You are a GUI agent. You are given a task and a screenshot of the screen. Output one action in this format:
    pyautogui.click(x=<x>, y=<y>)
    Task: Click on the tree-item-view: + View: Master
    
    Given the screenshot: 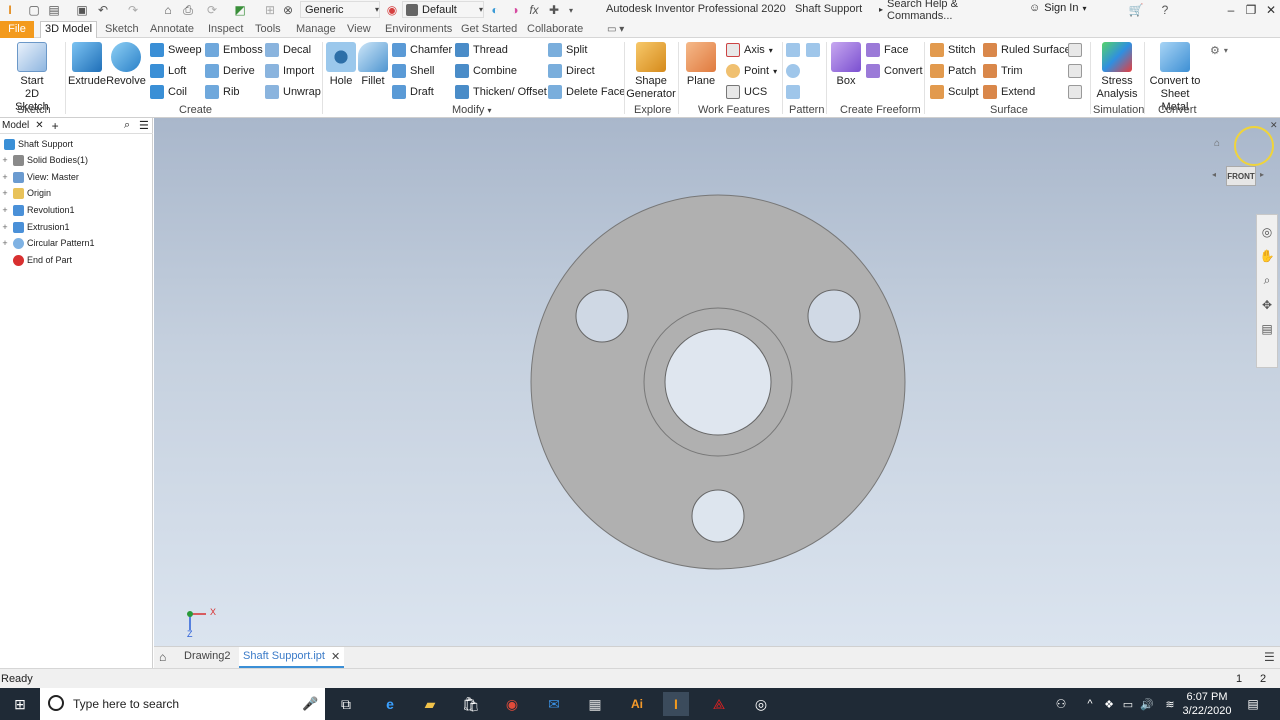 What is the action you would take?
    pyautogui.click(x=39, y=177)
    